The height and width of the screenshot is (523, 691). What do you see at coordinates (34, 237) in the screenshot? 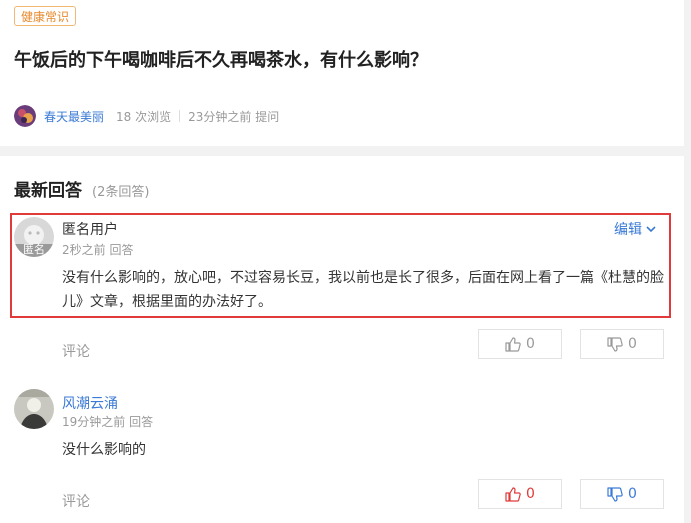
I see `anonymous-avatar: 匿名` at bounding box center [34, 237].